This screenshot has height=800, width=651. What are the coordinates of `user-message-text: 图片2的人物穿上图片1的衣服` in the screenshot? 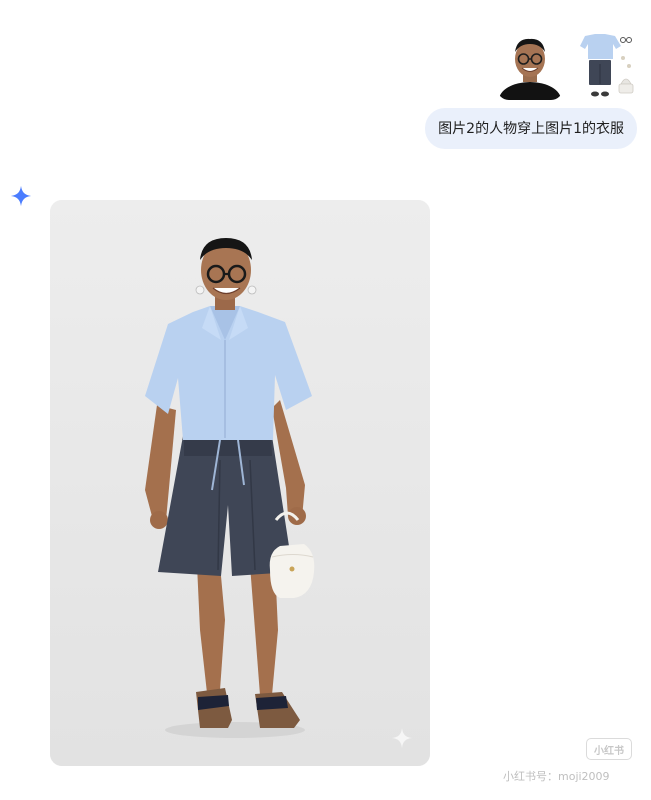 It's located at (531, 128).